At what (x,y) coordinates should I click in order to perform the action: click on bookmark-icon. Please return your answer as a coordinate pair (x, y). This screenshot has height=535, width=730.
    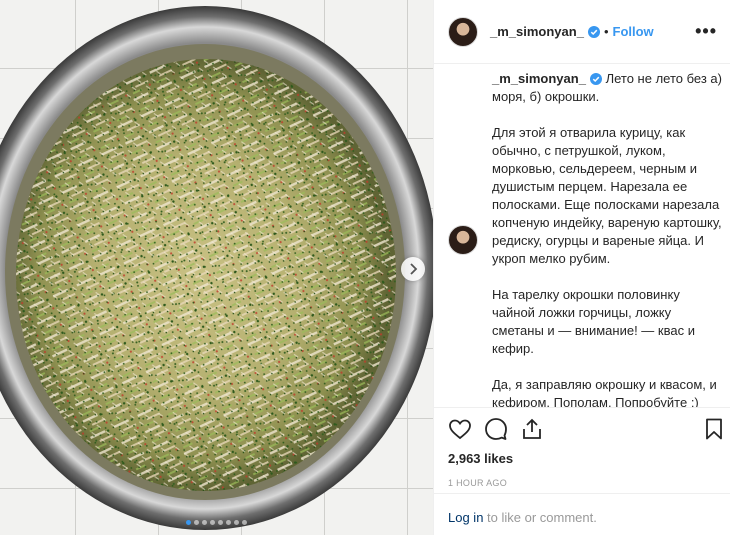
    Looking at the image, I should click on (714, 429).